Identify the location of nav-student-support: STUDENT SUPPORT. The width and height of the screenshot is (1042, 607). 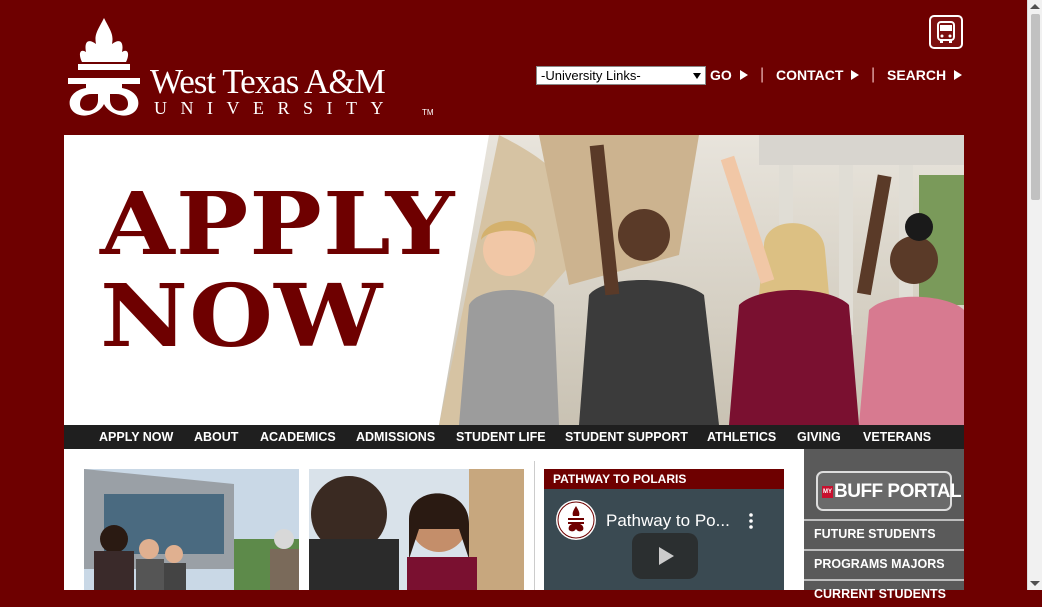
(626, 437).